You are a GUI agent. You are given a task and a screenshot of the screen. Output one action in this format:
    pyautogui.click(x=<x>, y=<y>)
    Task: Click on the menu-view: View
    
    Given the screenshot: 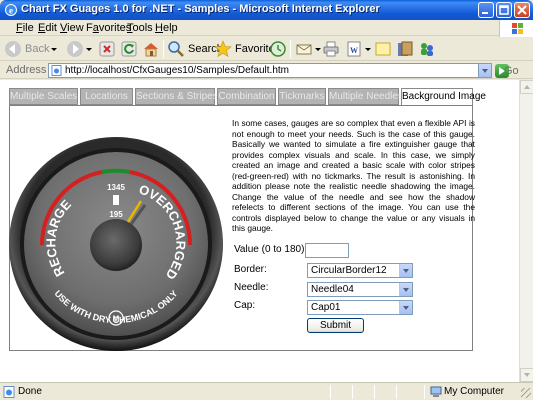 What is the action you would take?
    pyautogui.click(x=72, y=28)
    